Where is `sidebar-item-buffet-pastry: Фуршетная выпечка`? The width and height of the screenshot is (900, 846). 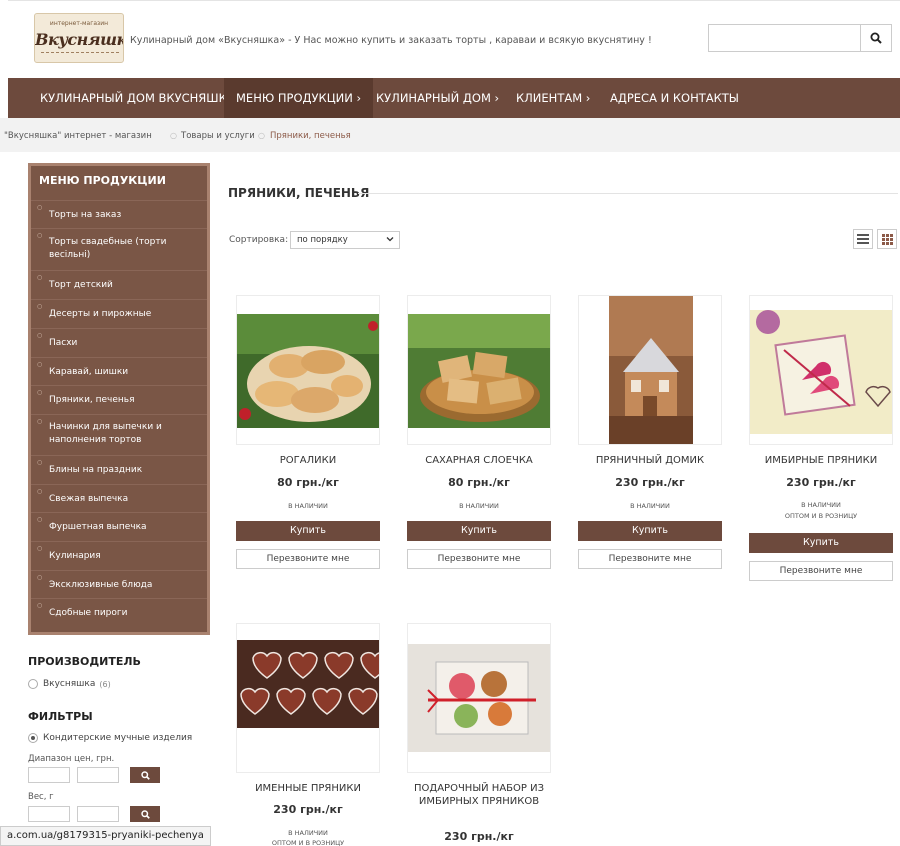 sidebar-item-buffet-pastry: Фуршетная выпечка is located at coordinates (119, 526).